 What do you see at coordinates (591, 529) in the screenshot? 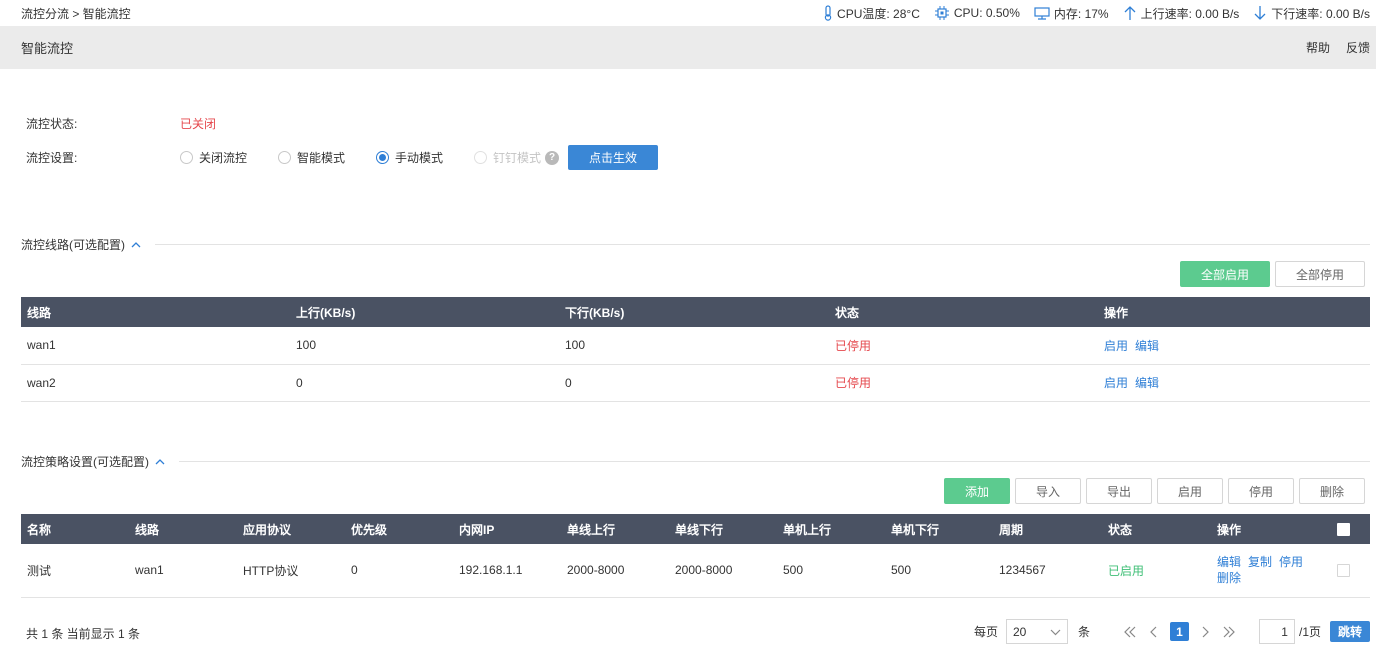
I see `column-header: 单线上行` at bounding box center [591, 529].